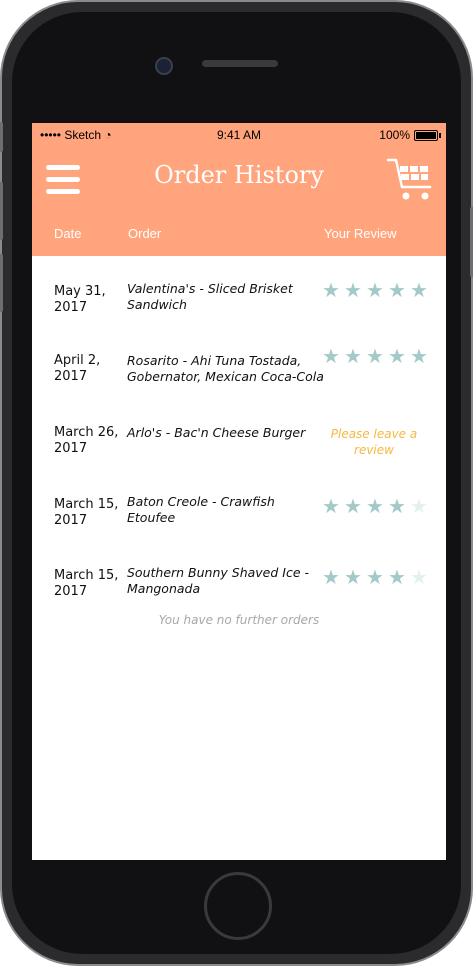  I want to click on leave-review-link: Please leave a review, so click(374, 442).